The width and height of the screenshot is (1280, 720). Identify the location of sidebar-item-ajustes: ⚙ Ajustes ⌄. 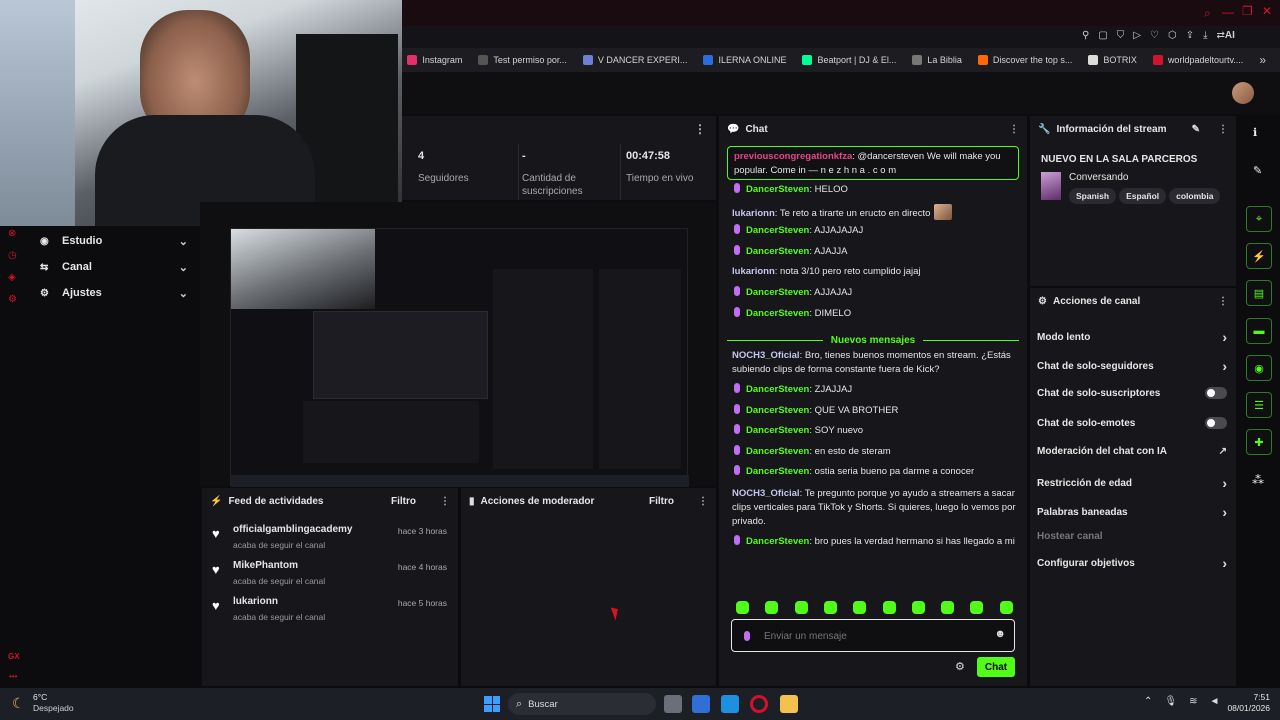
(114, 293).